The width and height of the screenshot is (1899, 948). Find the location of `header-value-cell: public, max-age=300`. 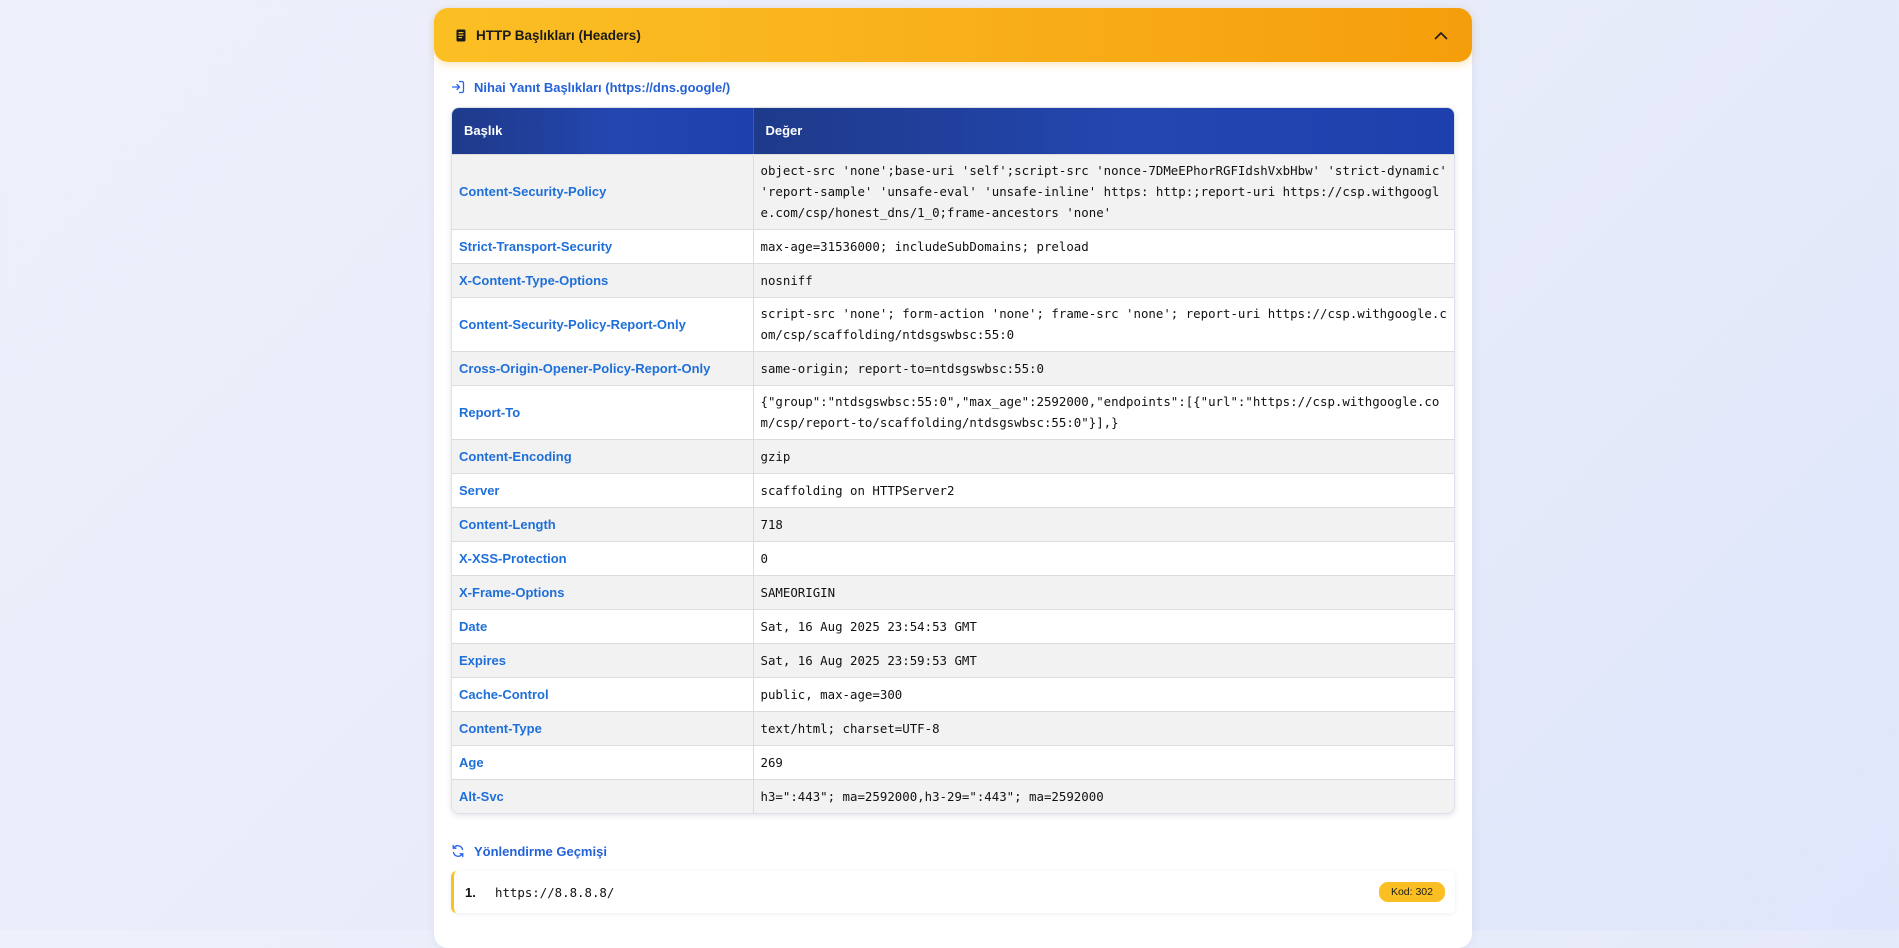

header-value-cell: public, max-age=300 is located at coordinates (1103, 693).